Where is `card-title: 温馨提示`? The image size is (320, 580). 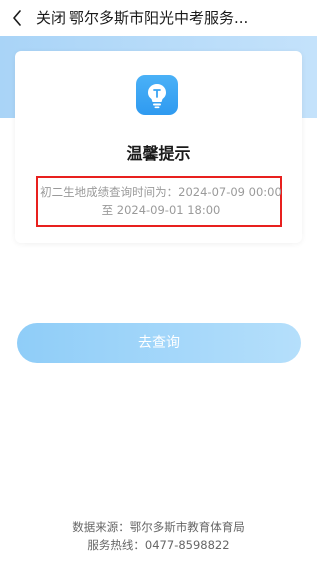
card-title: 温馨提示 is located at coordinates (158, 153).